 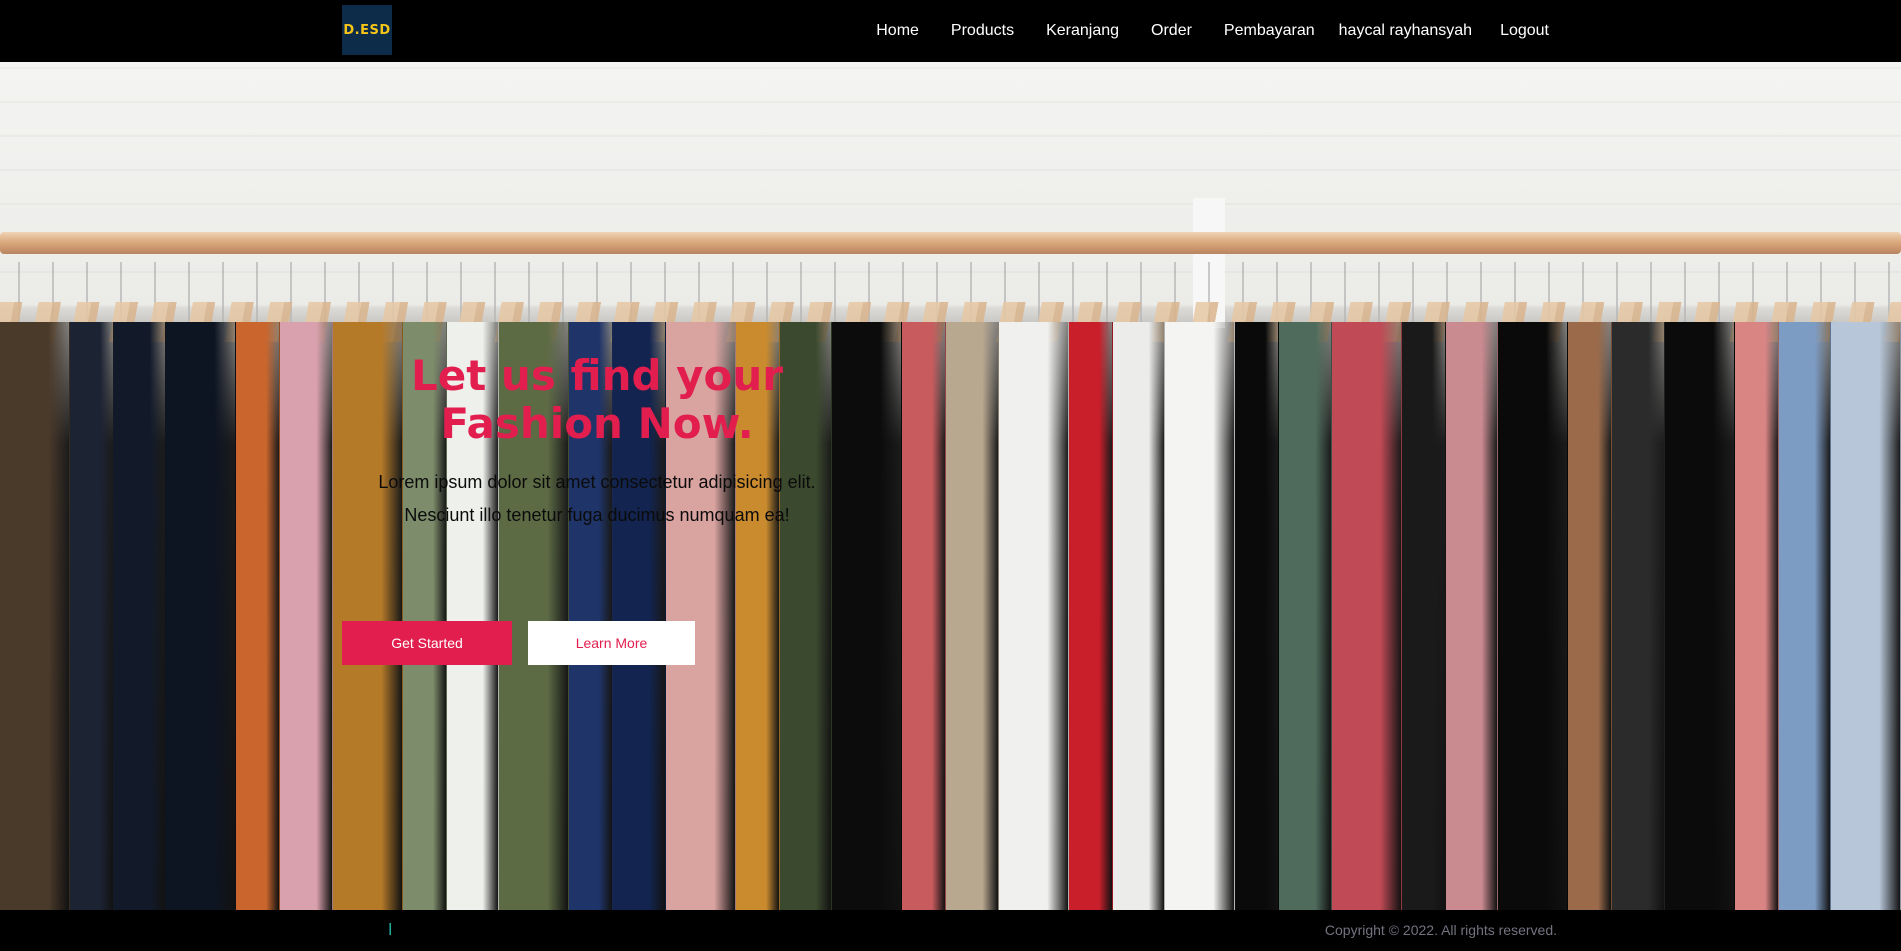 I want to click on nav-link-order: Order, so click(x=1171, y=31).